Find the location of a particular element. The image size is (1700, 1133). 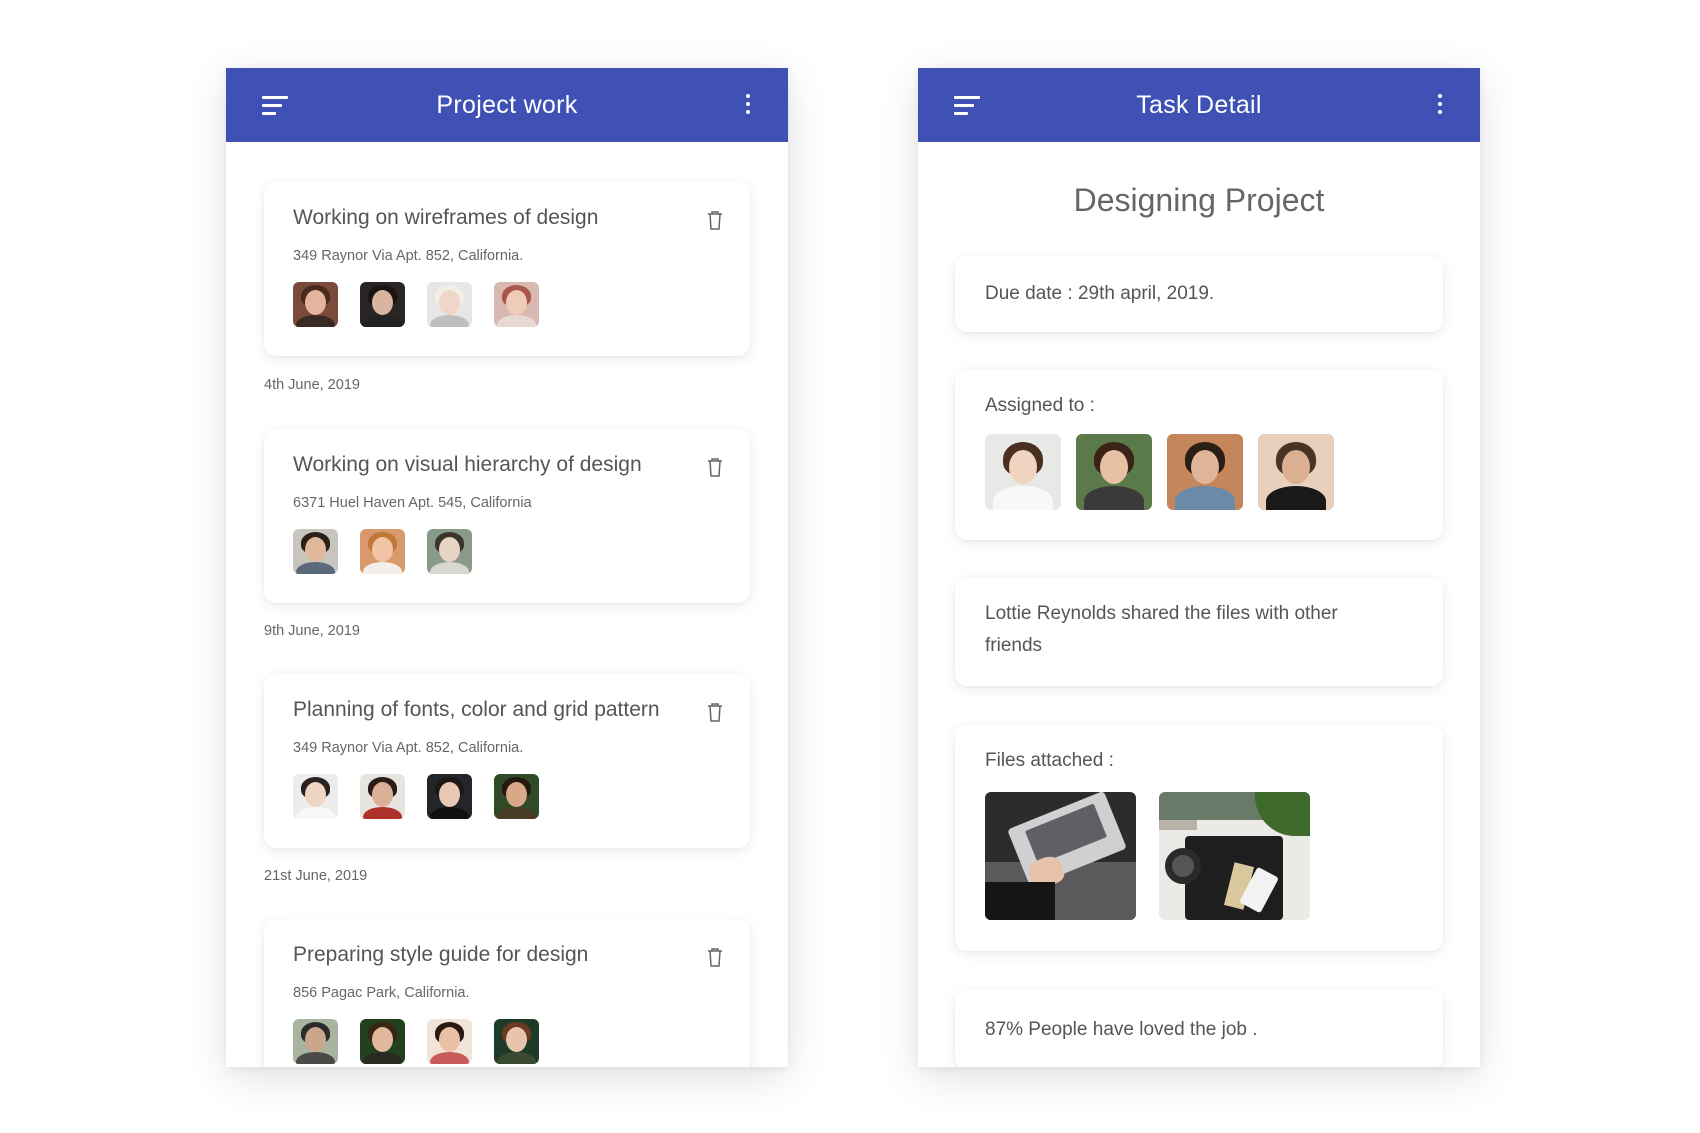

due-date-text: Due date : 29th april, 2019. is located at coordinates (1100, 293).